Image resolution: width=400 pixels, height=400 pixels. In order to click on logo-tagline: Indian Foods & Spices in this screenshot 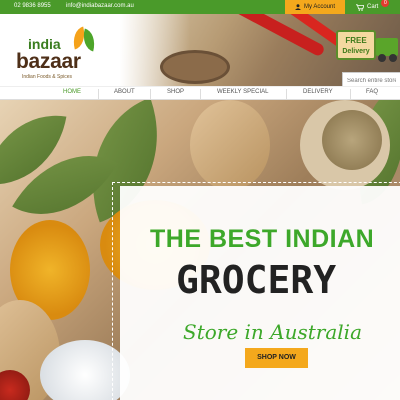, I will do `click(47, 77)`.